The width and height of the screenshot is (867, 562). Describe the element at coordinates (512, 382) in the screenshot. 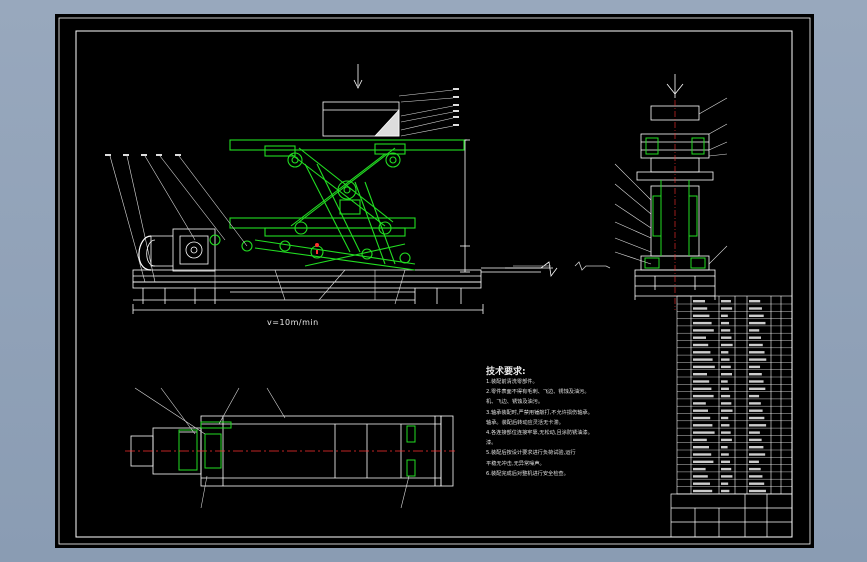

I see `tech-note-line: 1.装配前清洗零部件。` at that location.